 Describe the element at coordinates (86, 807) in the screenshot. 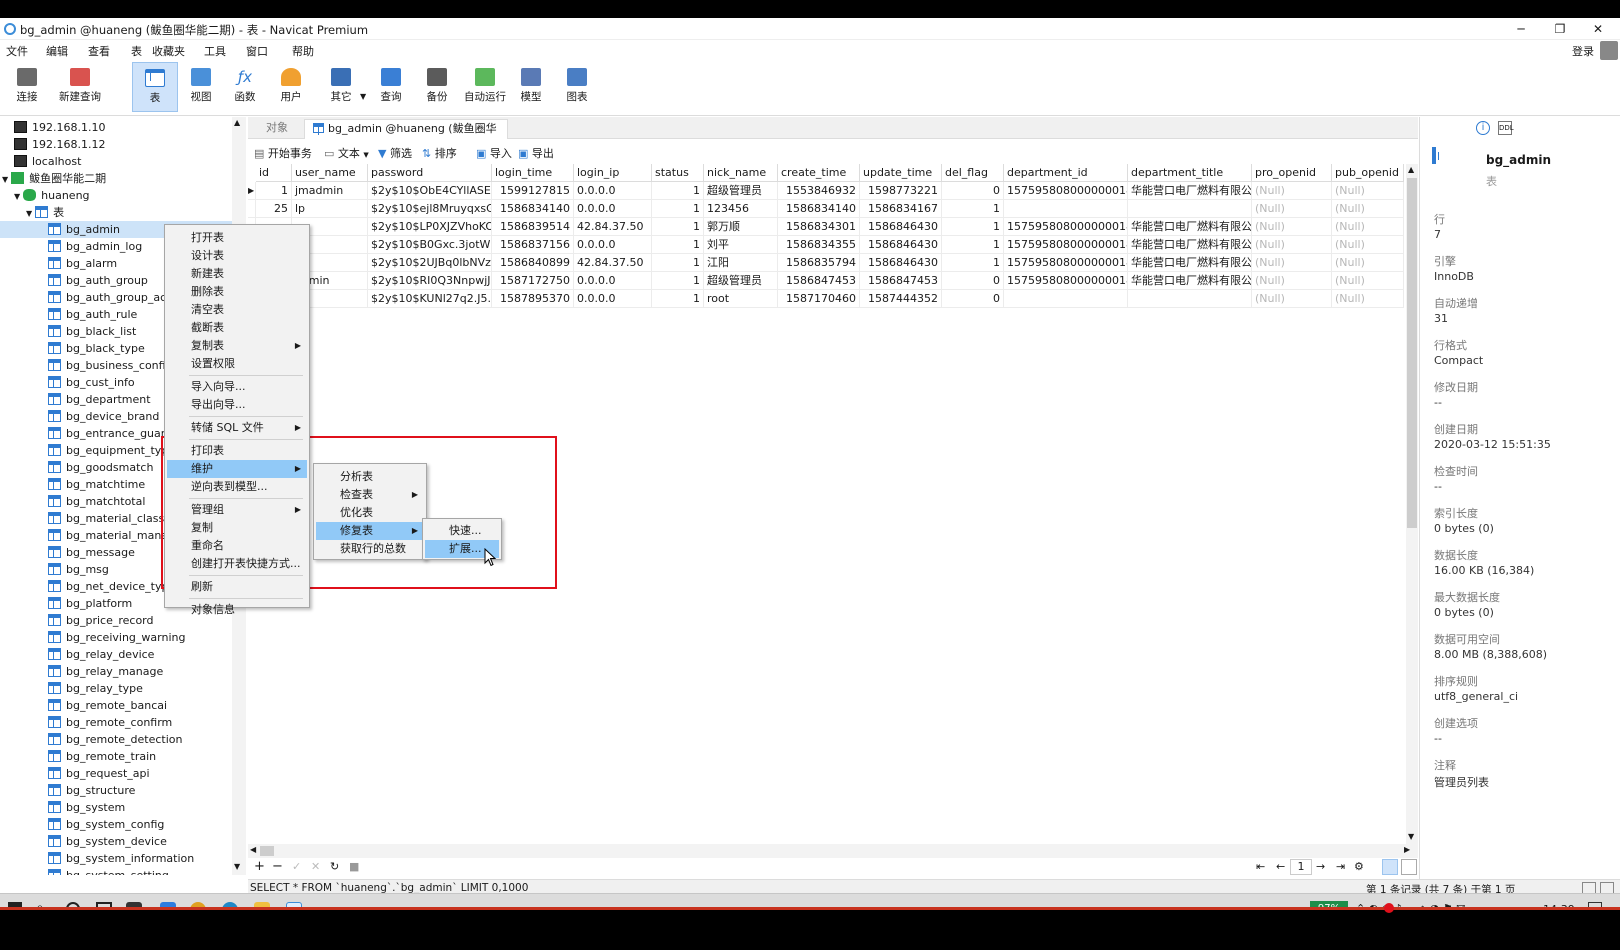

I see `tree-table-item: bg_system` at that location.